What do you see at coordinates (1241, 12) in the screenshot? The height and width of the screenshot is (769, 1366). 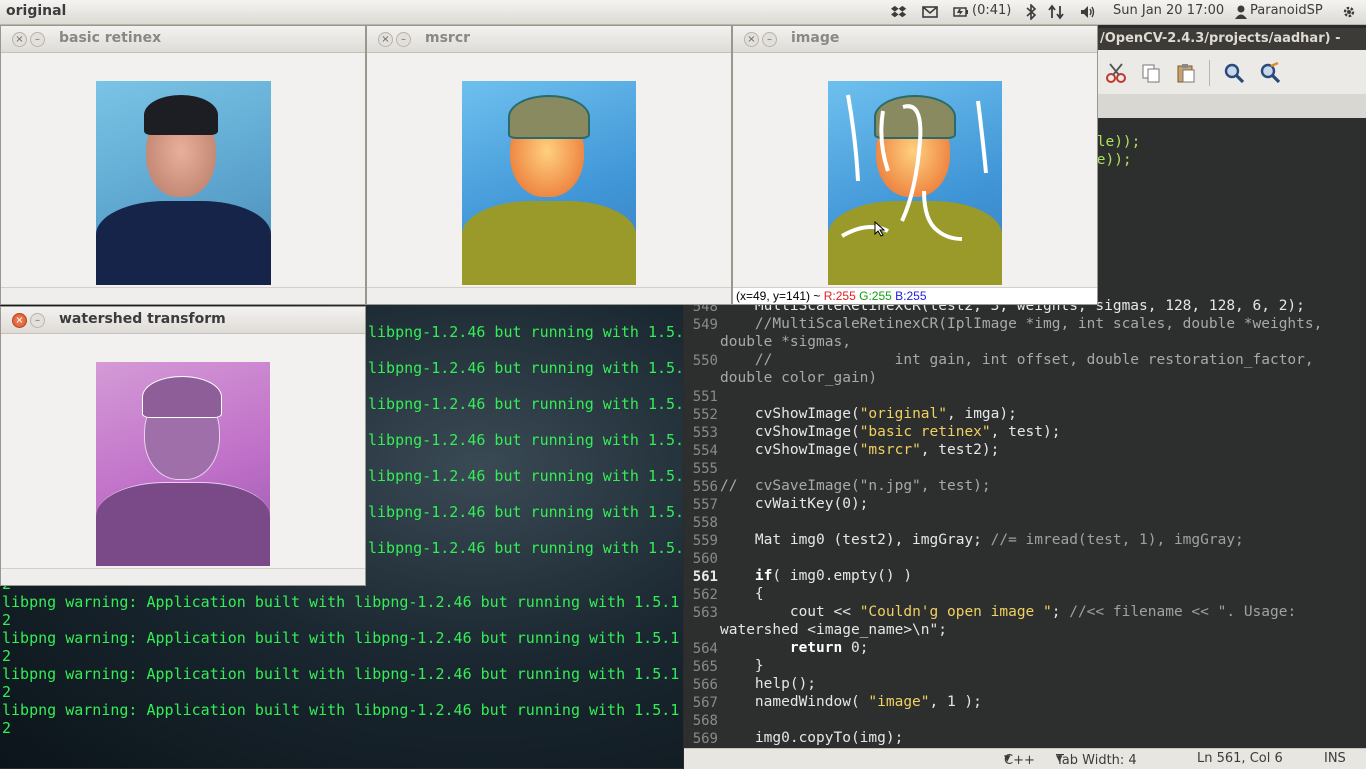 I see `user-icon` at bounding box center [1241, 12].